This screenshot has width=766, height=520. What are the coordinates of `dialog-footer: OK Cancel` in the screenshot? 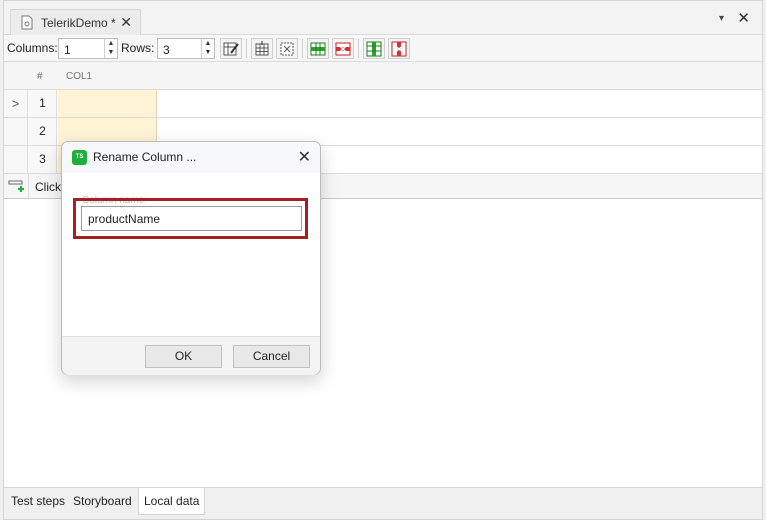 It's located at (191, 355).